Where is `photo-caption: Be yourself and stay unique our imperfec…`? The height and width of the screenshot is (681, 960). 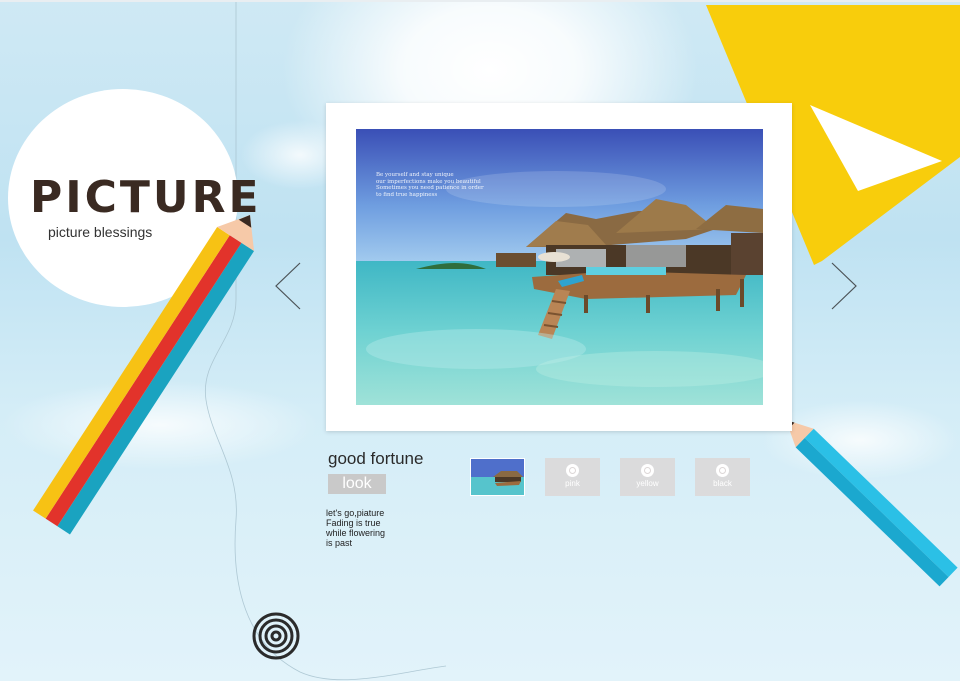 photo-caption: Be yourself and stay unique our imperfec… is located at coordinates (430, 185).